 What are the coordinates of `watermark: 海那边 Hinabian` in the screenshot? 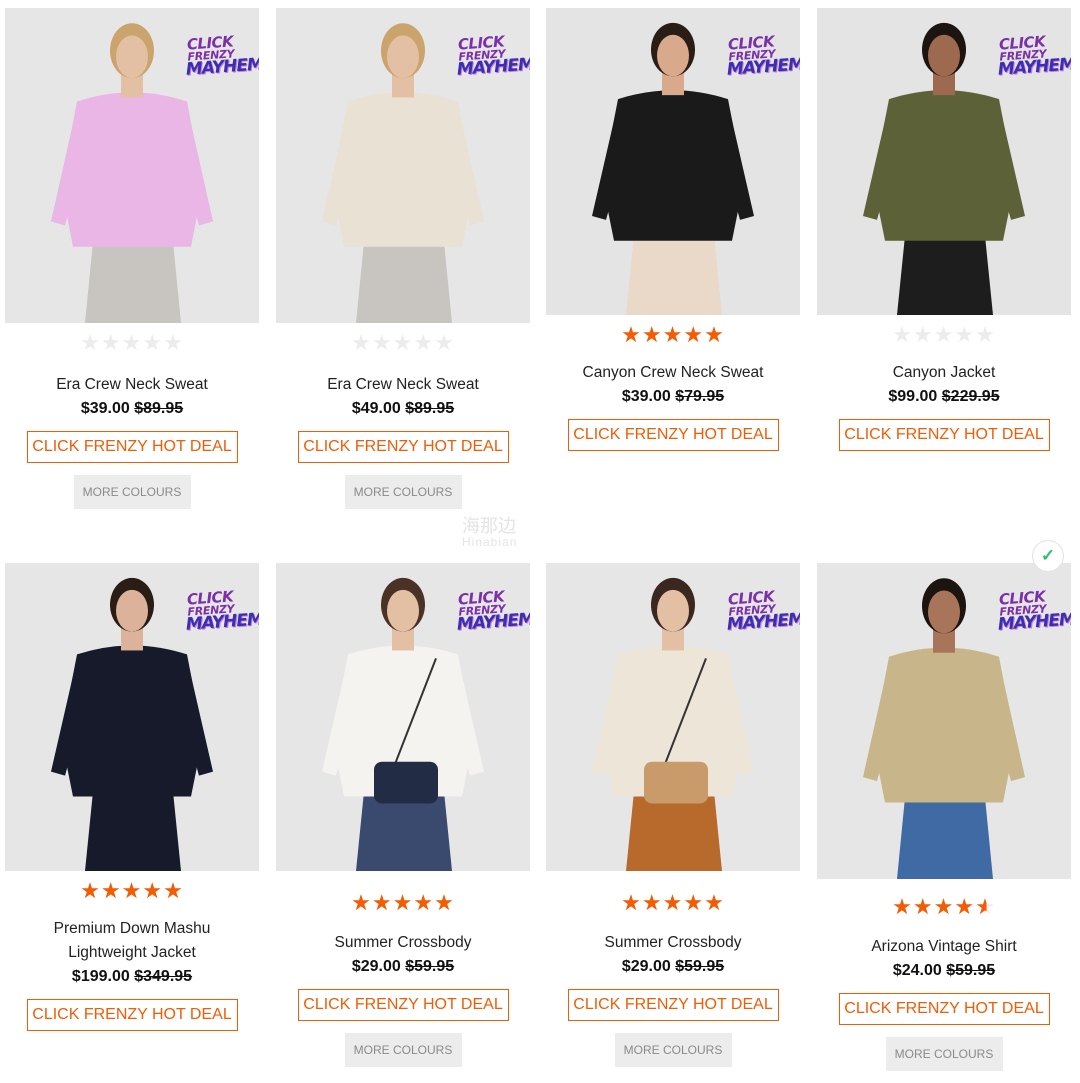 It's located at (490, 533).